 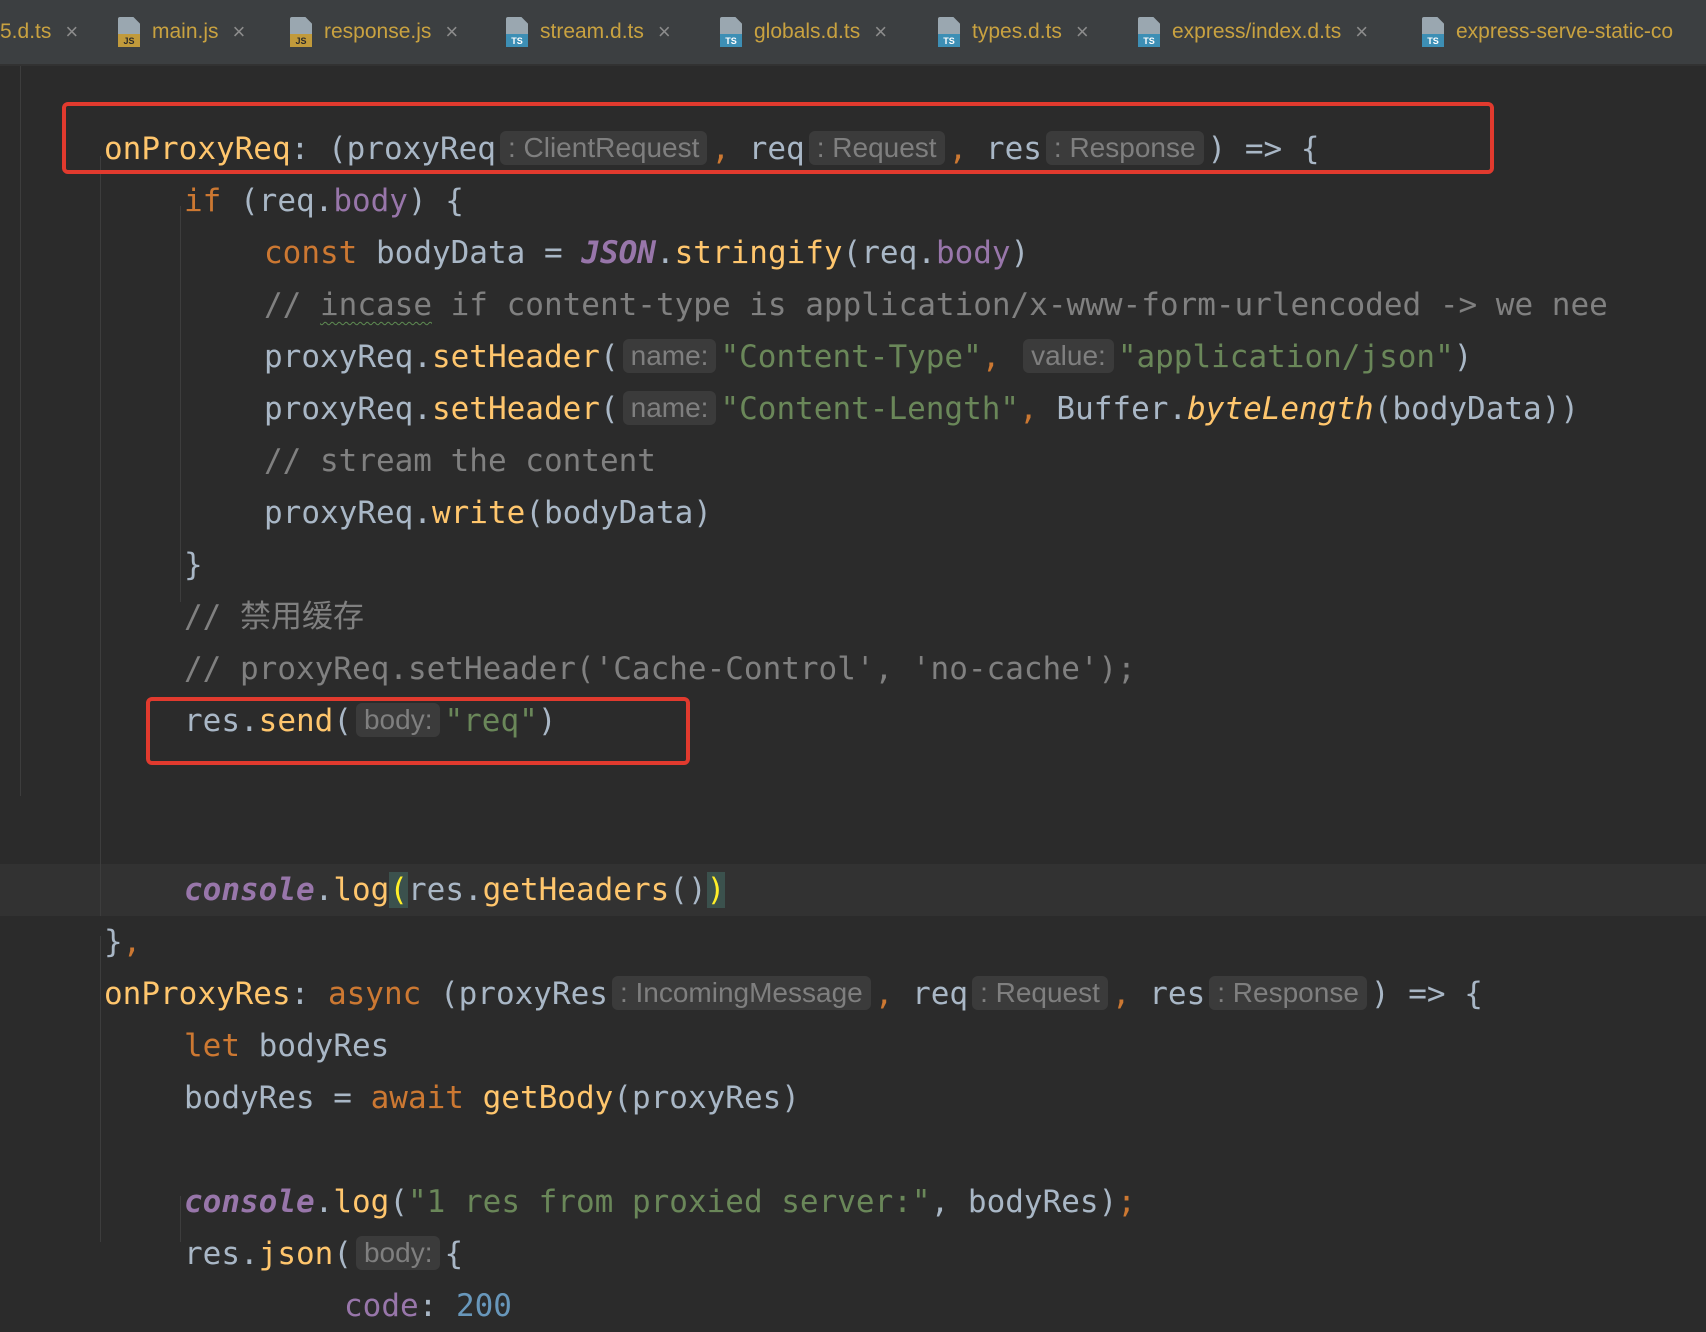 What do you see at coordinates (778, 138) in the screenshot?
I see `highlight-box-onproxyreq` at bounding box center [778, 138].